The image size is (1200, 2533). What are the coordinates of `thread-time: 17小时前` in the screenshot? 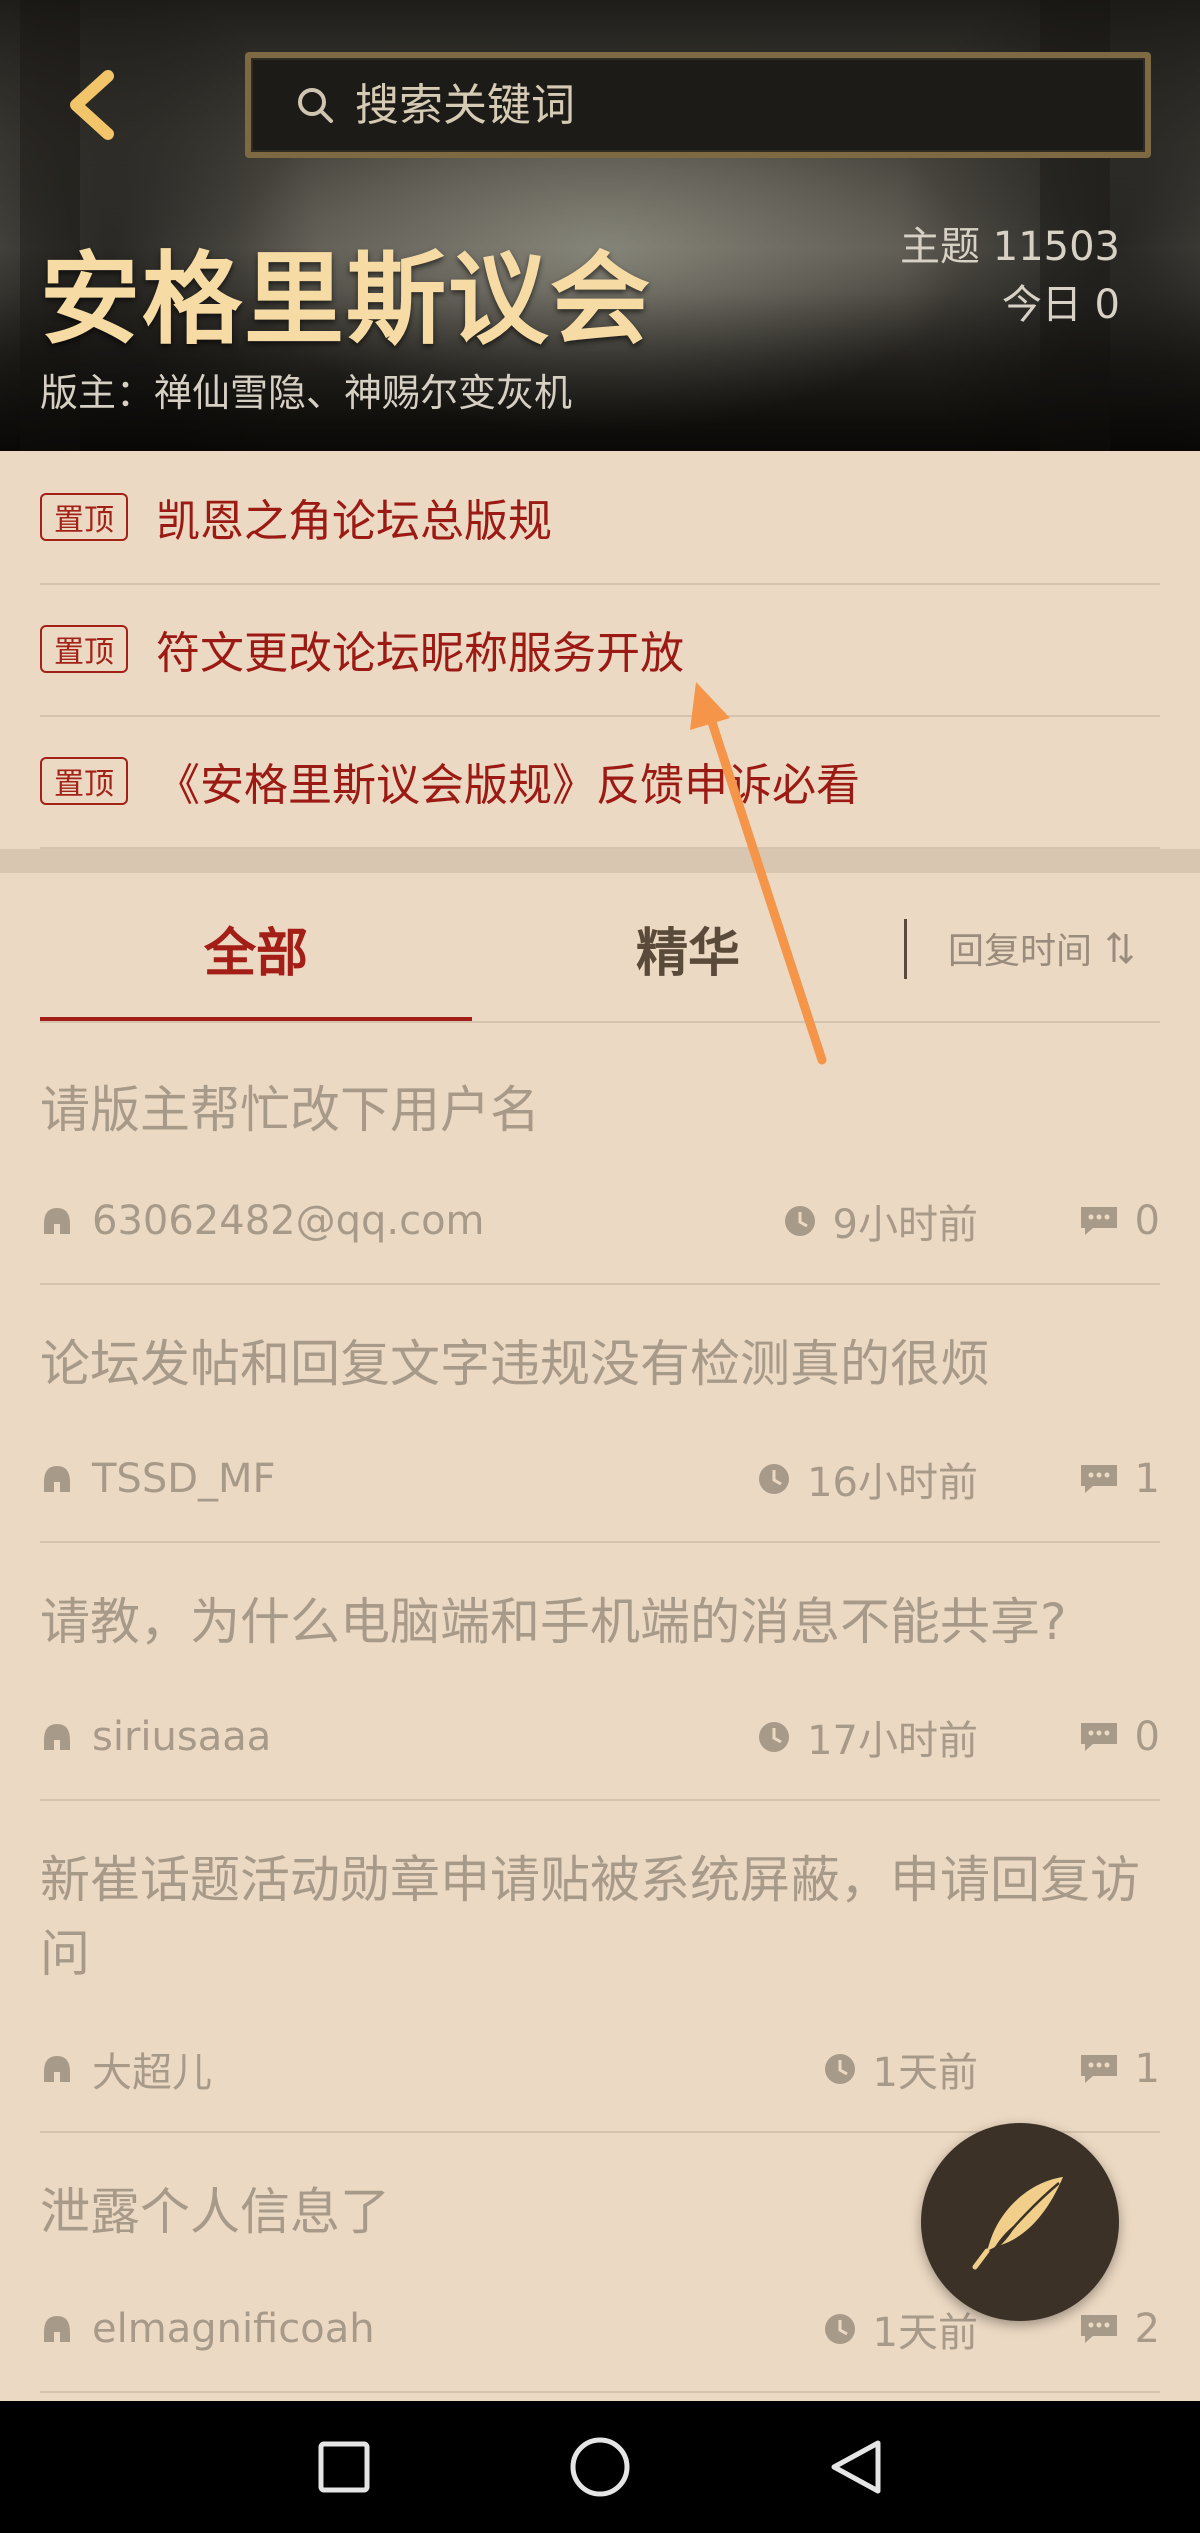 It's located at (867, 1737).